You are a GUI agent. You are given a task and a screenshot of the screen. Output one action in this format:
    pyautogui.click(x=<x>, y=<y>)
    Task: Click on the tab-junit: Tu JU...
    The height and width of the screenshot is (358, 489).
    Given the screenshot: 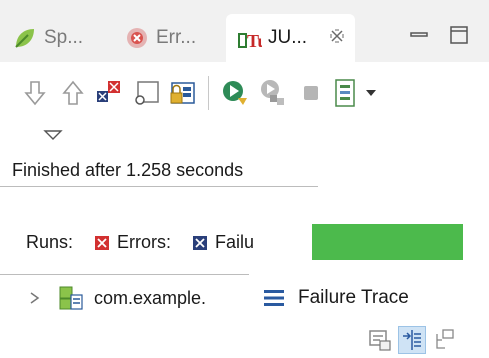 What is the action you would take?
    pyautogui.click(x=291, y=38)
    